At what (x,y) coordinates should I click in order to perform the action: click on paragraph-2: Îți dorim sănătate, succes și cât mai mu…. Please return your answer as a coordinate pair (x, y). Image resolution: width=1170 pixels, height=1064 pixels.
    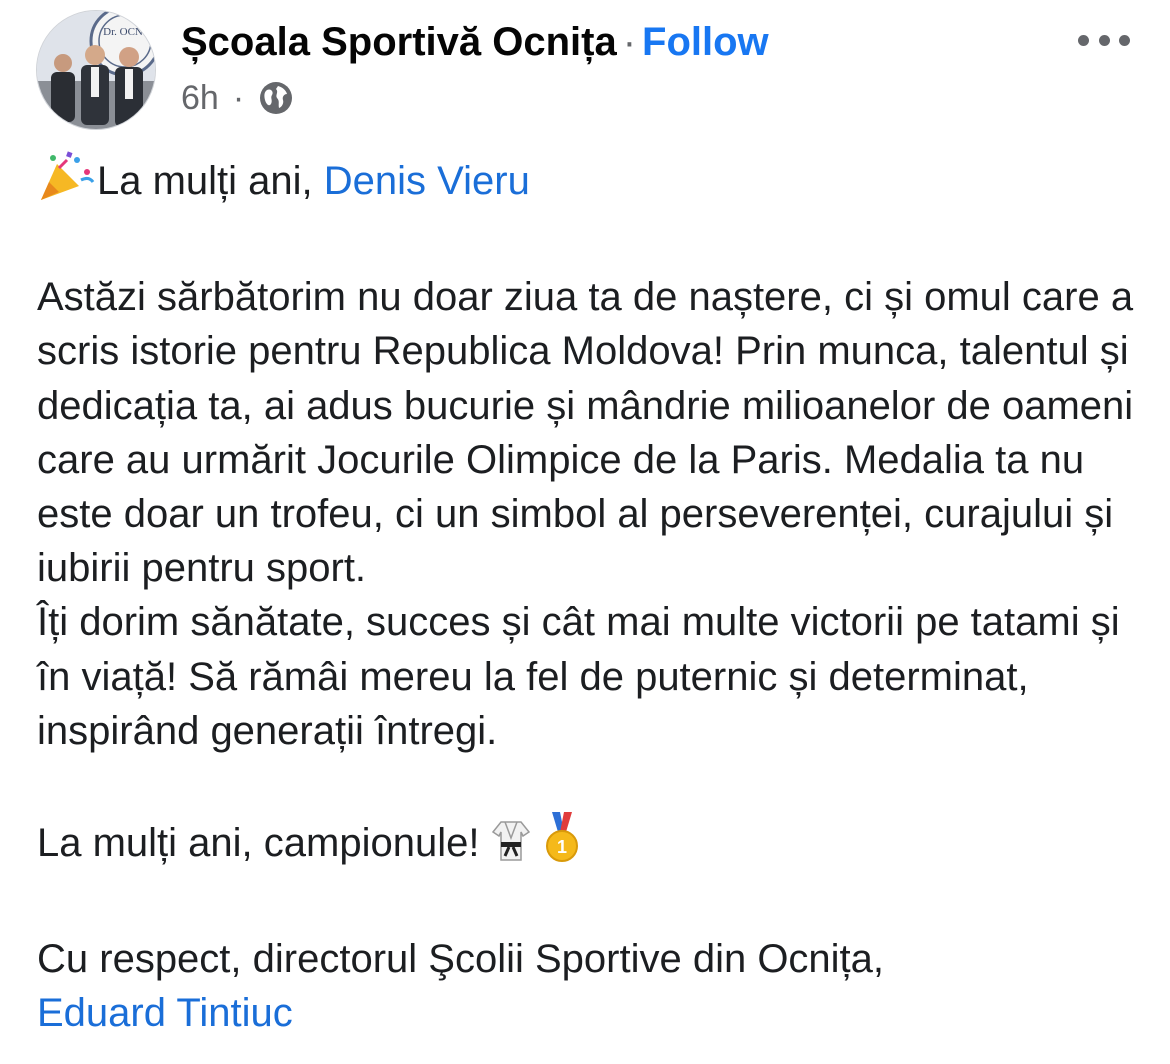
    Looking at the image, I should click on (578, 676).